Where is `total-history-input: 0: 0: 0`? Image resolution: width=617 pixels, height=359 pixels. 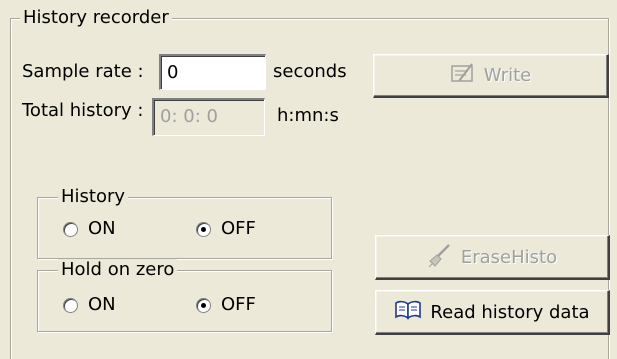
total-history-input: 0: 0: 0 is located at coordinates (208, 117).